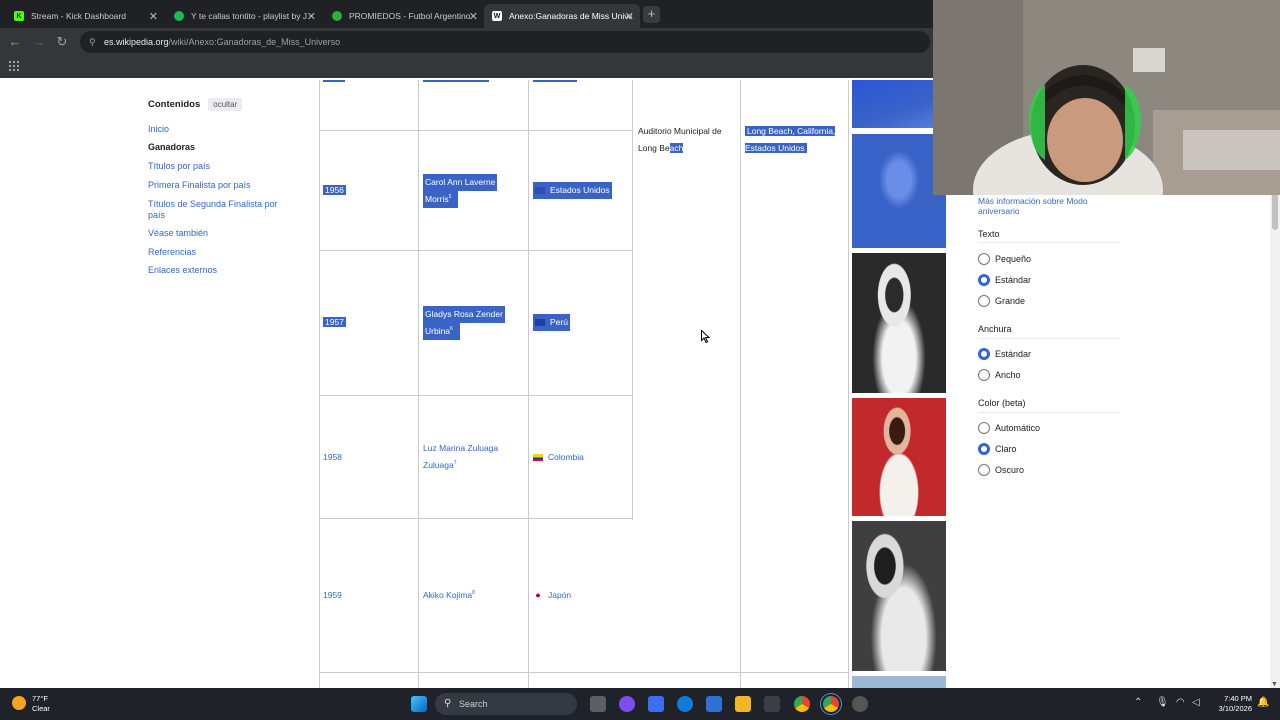 This screenshot has height=720, width=1280. I want to click on radio-label: Estándar, so click(1013, 280).